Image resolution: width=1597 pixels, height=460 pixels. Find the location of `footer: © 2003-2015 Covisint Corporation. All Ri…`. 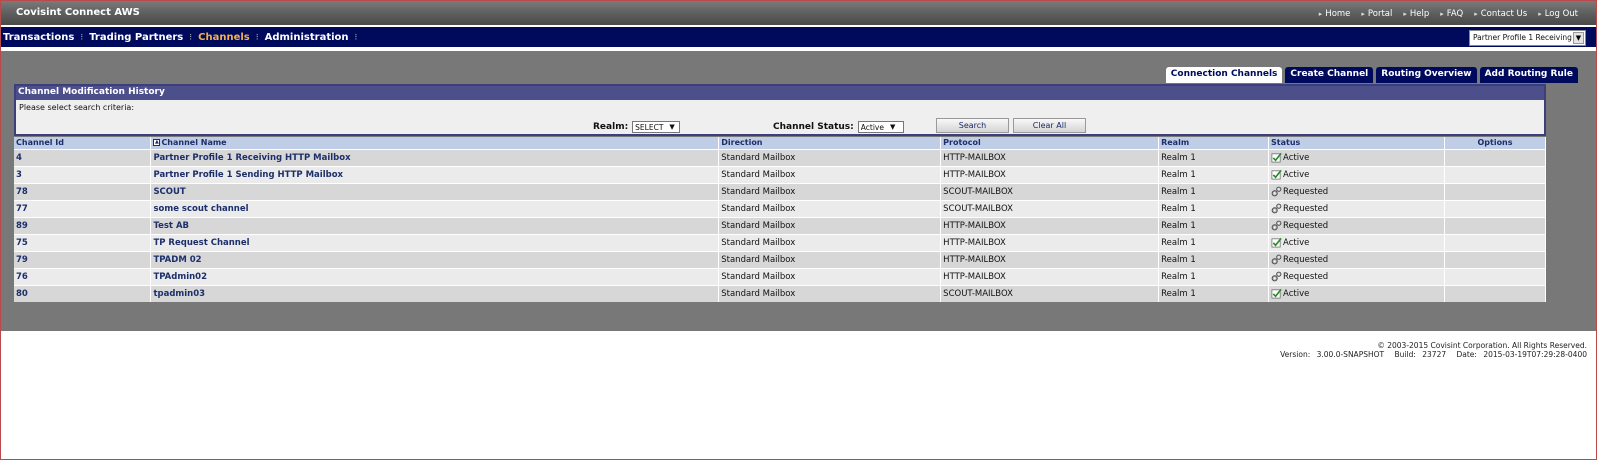

footer: © 2003-2015 Covisint Corporation. All Ri… is located at coordinates (1429, 350).